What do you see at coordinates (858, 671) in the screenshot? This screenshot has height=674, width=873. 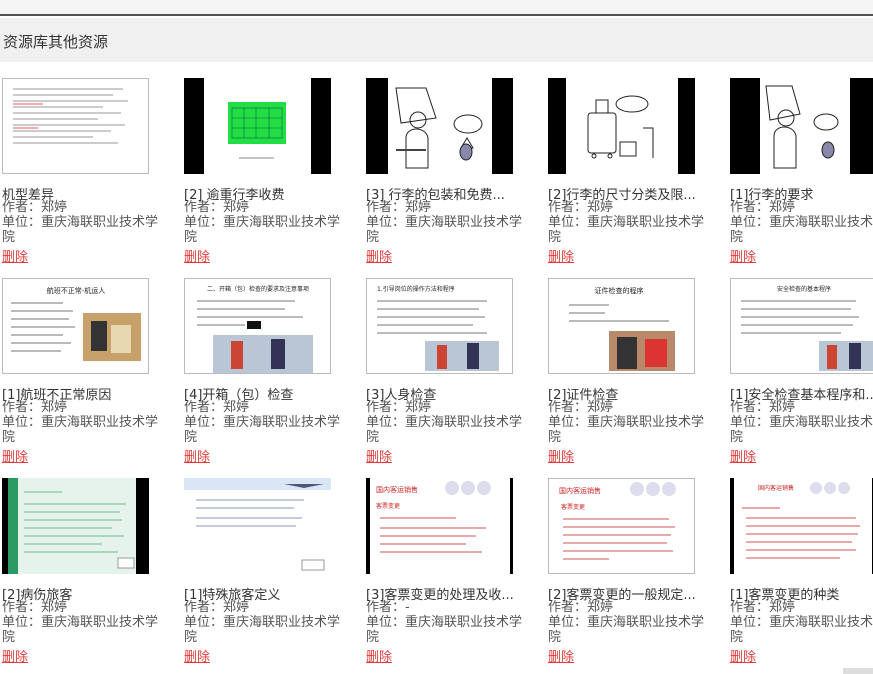 I see `page-corner` at bounding box center [858, 671].